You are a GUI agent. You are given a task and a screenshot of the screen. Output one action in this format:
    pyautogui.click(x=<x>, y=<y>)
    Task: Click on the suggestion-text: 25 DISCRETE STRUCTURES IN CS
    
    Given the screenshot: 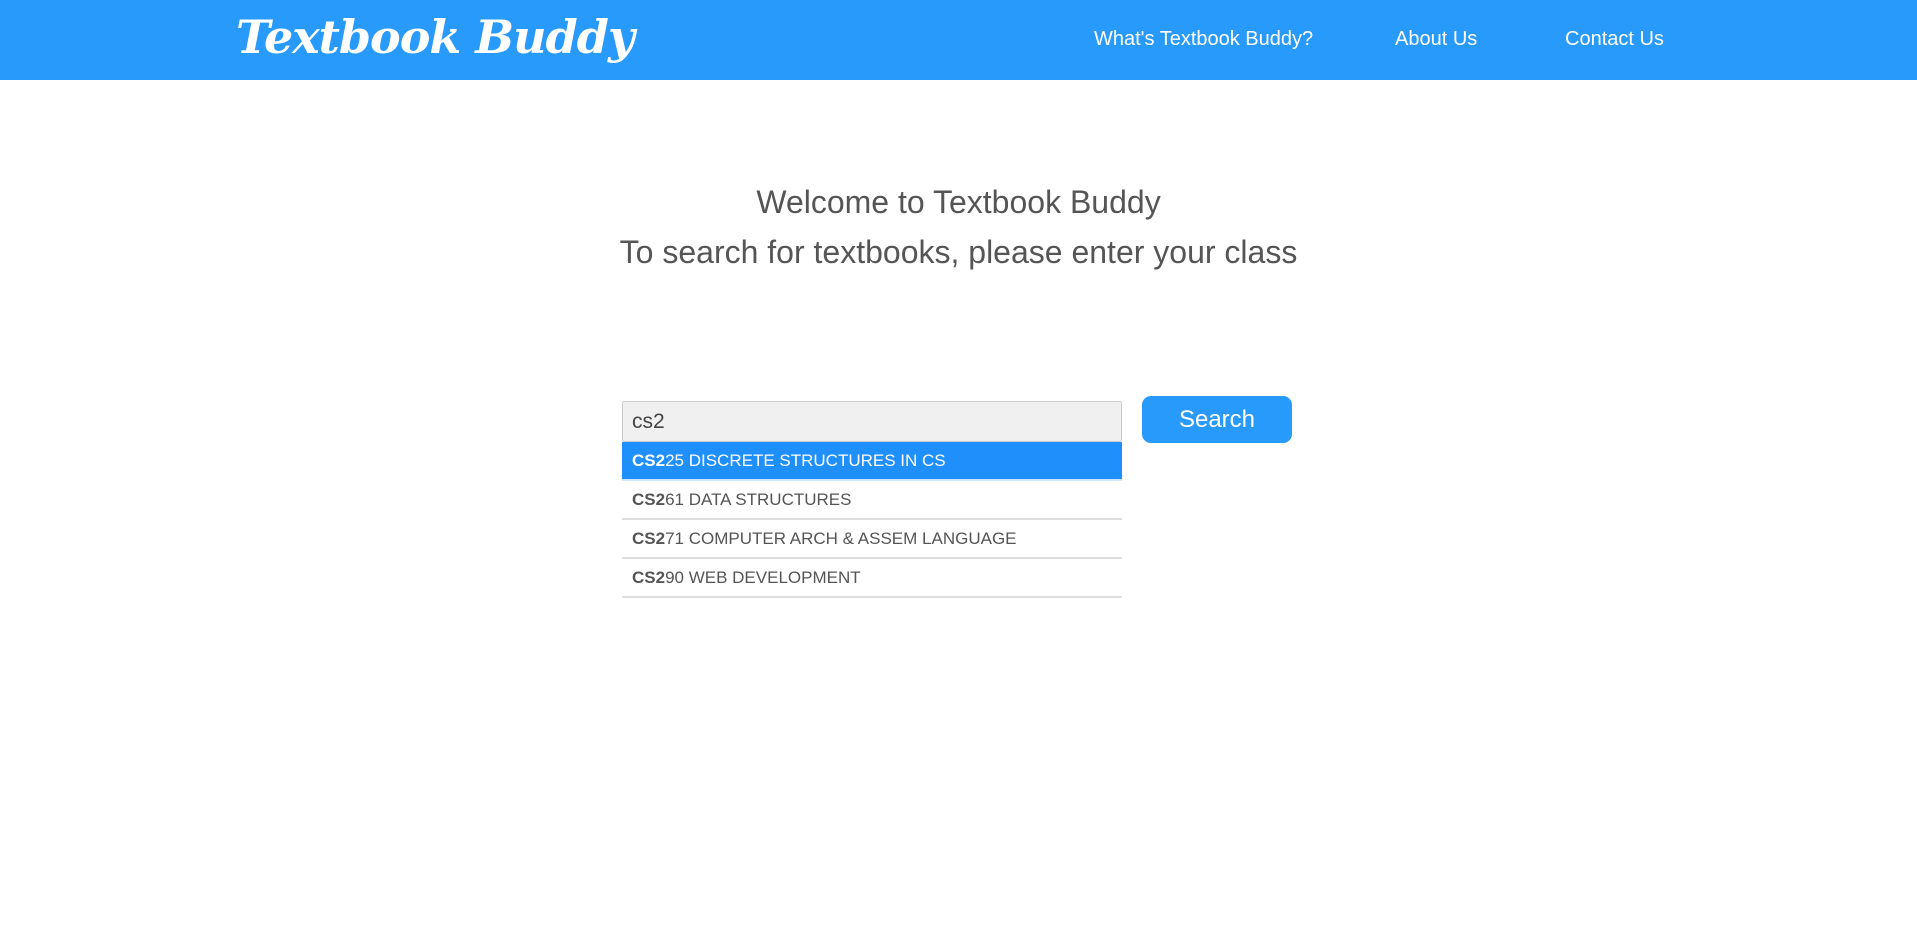 What is the action you would take?
    pyautogui.click(x=805, y=460)
    